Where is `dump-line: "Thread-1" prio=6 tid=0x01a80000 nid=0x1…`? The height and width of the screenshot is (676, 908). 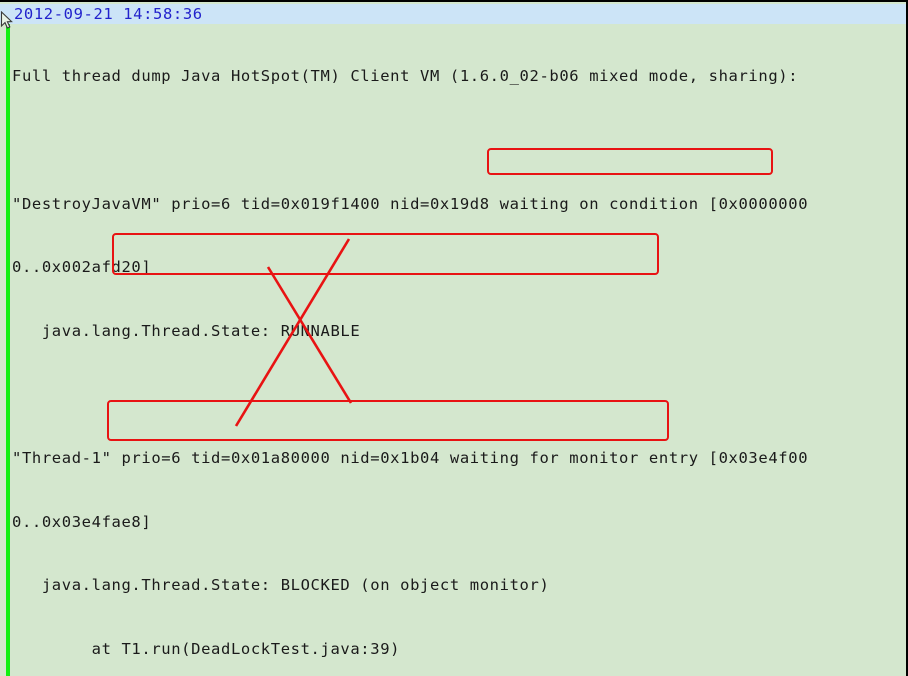
dump-line: "Thread-1" prio=6 tid=0x01a80000 nid=0x1… is located at coordinates (410, 457).